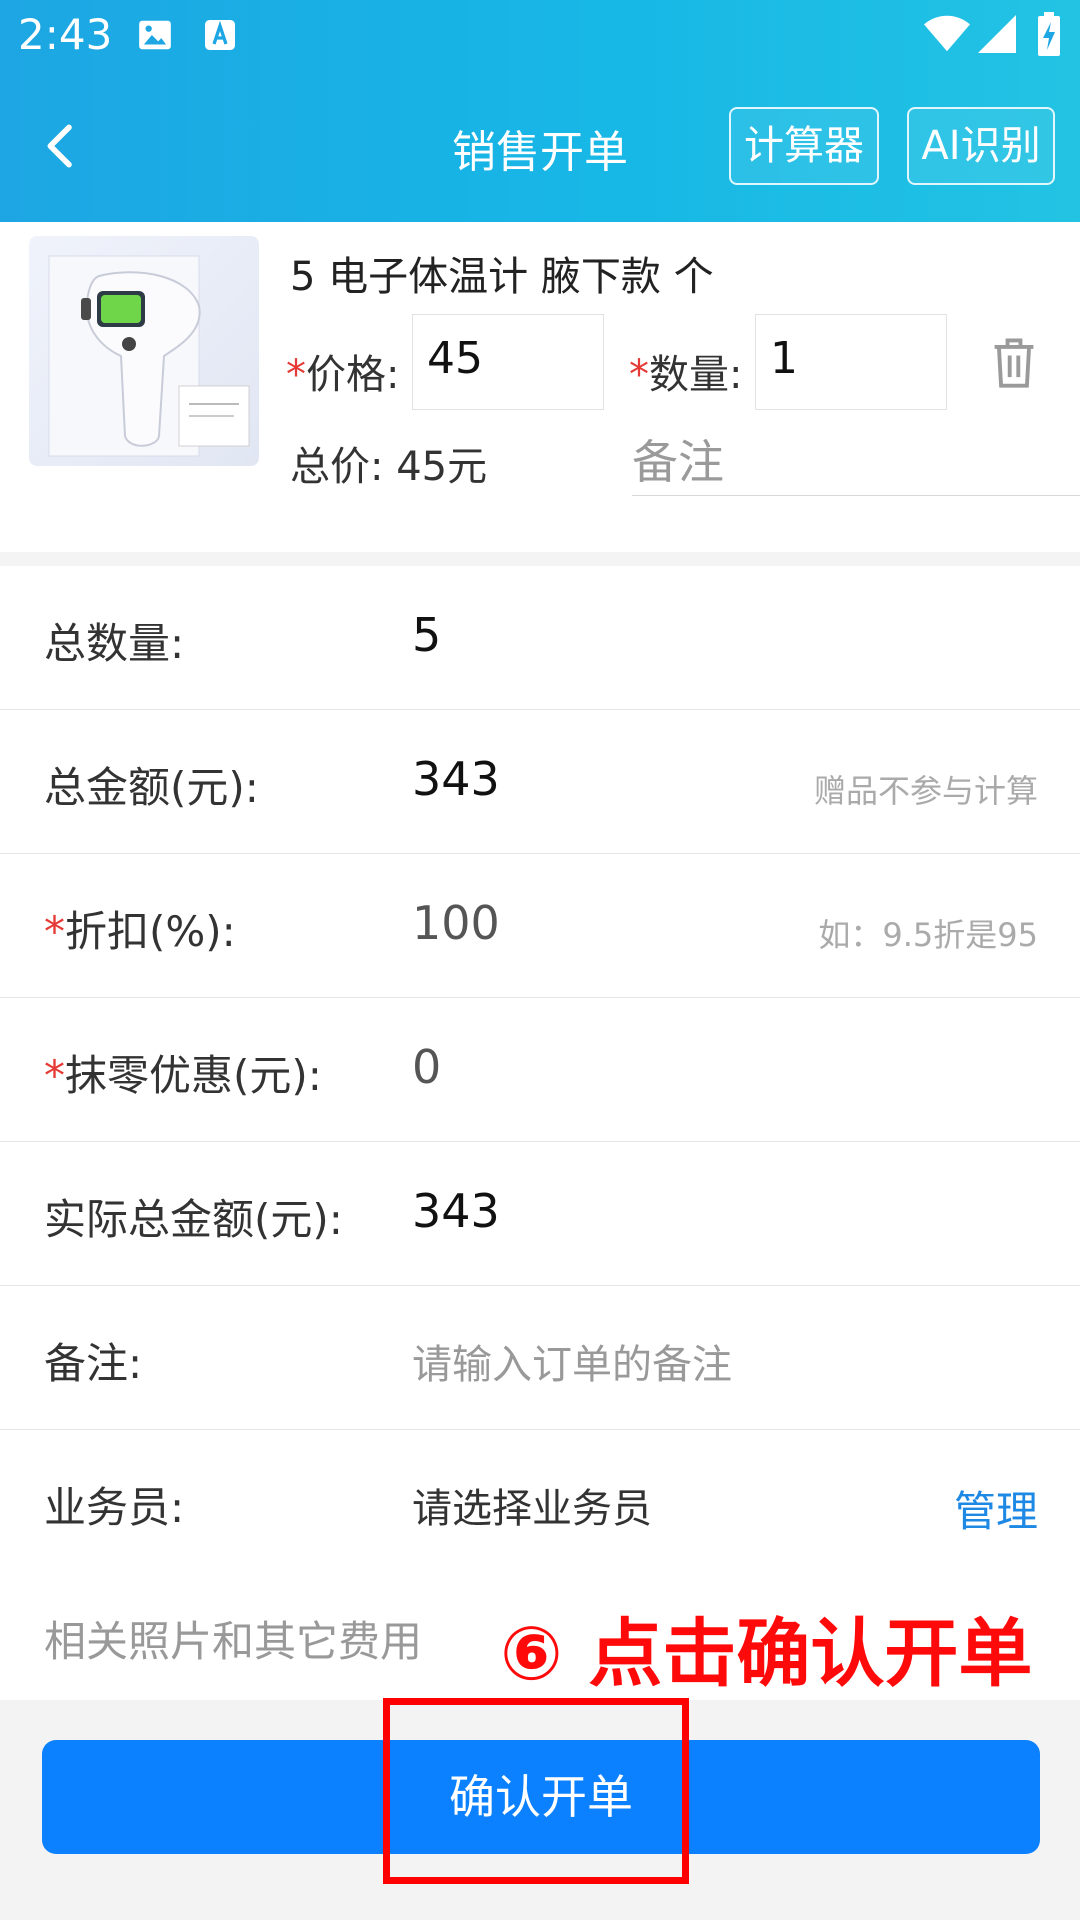 Image resolution: width=1080 pixels, height=1920 pixels. I want to click on salesperson-select: 请选择业务员, so click(532, 1505).